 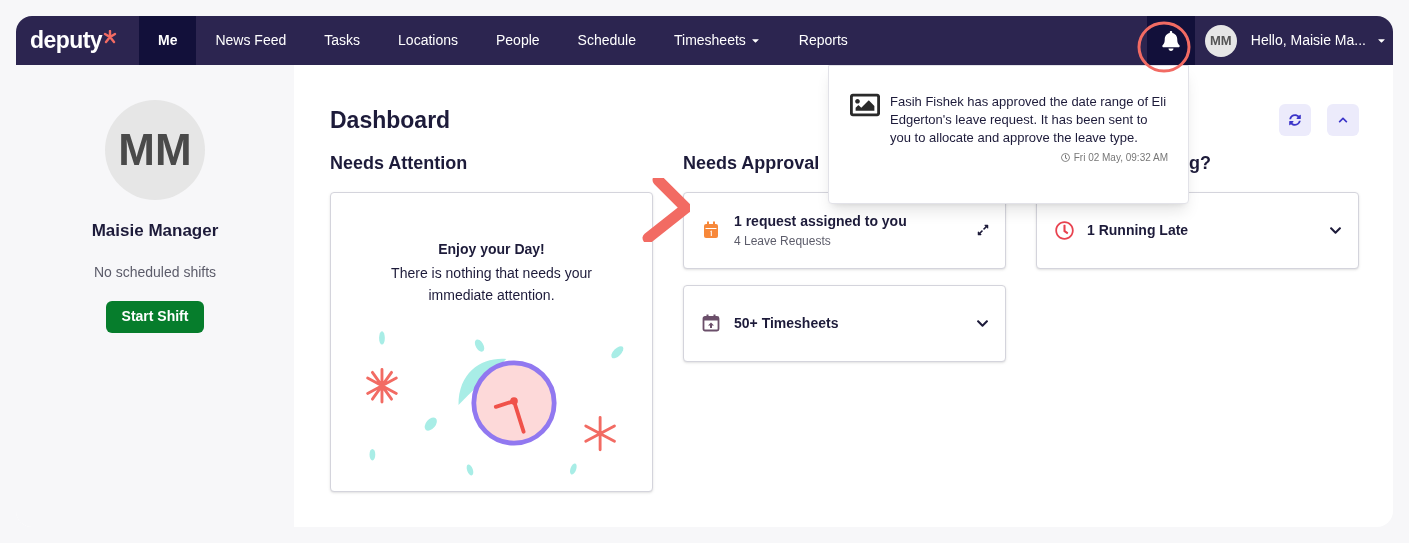 What do you see at coordinates (1200, 163) in the screenshot?
I see `section-heading: g?` at bounding box center [1200, 163].